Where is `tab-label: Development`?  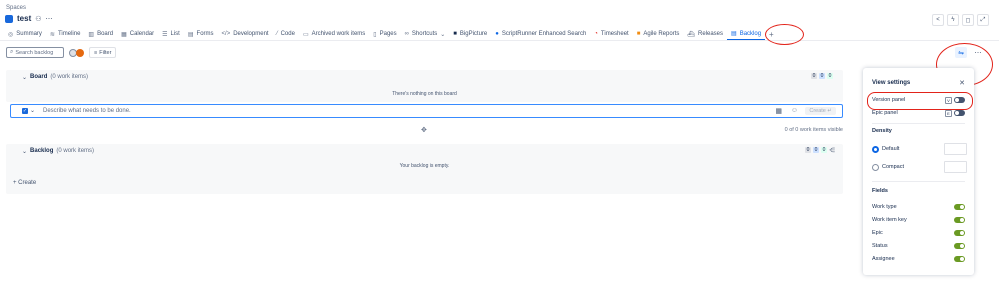
tab-label: Development is located at coordinates (251, 34).